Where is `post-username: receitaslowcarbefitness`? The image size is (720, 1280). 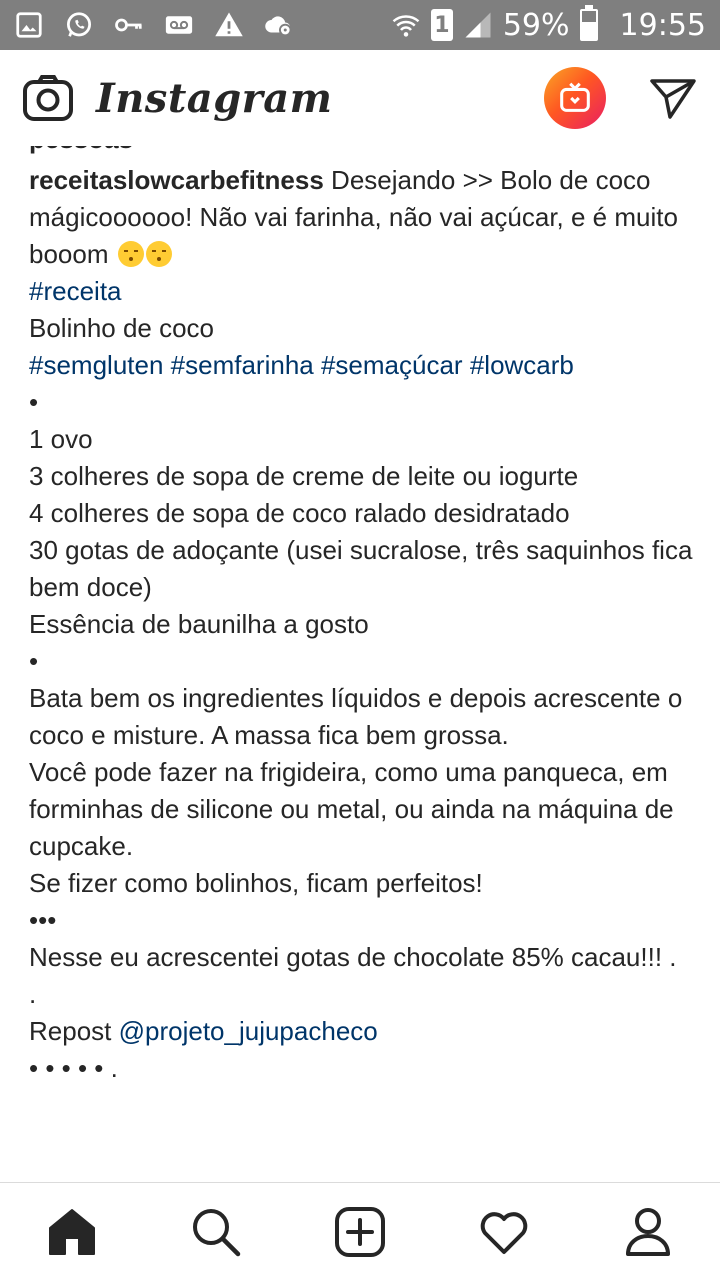 post-username: receitaslowcarbefitness is located at coordinates (176, 180).